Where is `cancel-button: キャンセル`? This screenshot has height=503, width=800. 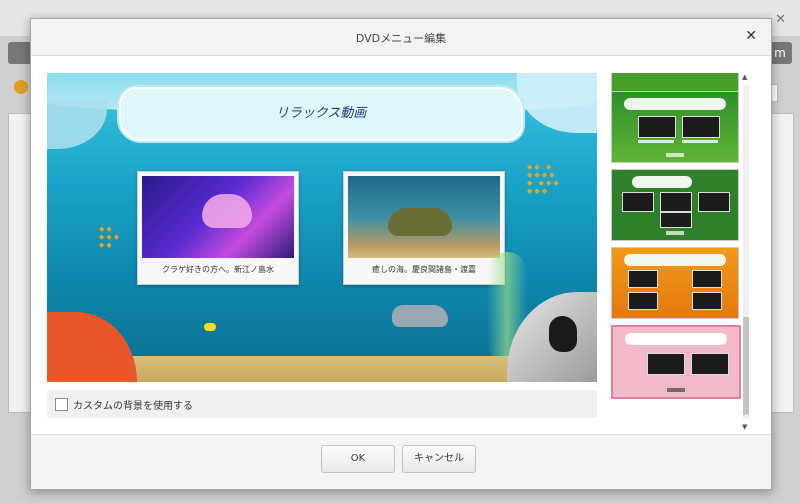
cancel-button: キャンセル is located at coordinates (439, 459).